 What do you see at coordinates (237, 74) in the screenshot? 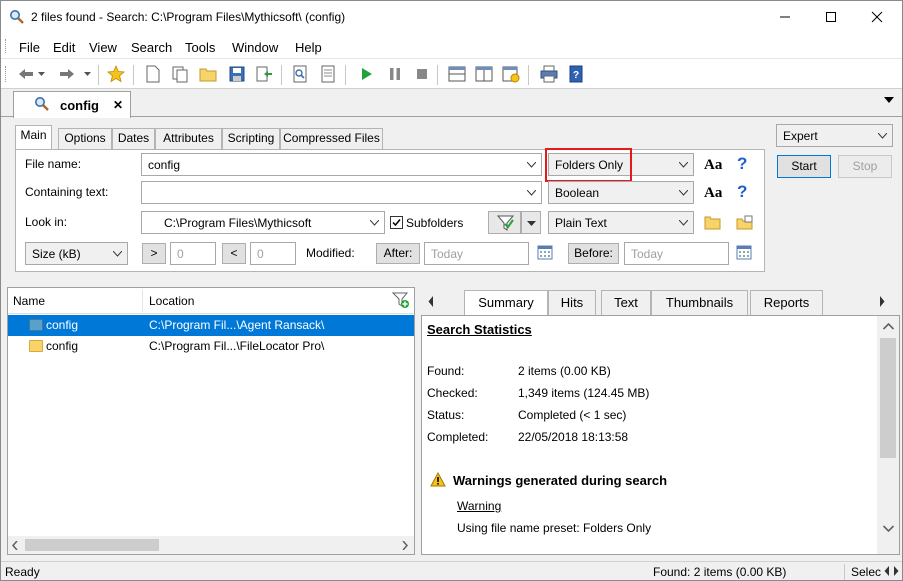
I see `save-icon` at bounding box center [237, 74].